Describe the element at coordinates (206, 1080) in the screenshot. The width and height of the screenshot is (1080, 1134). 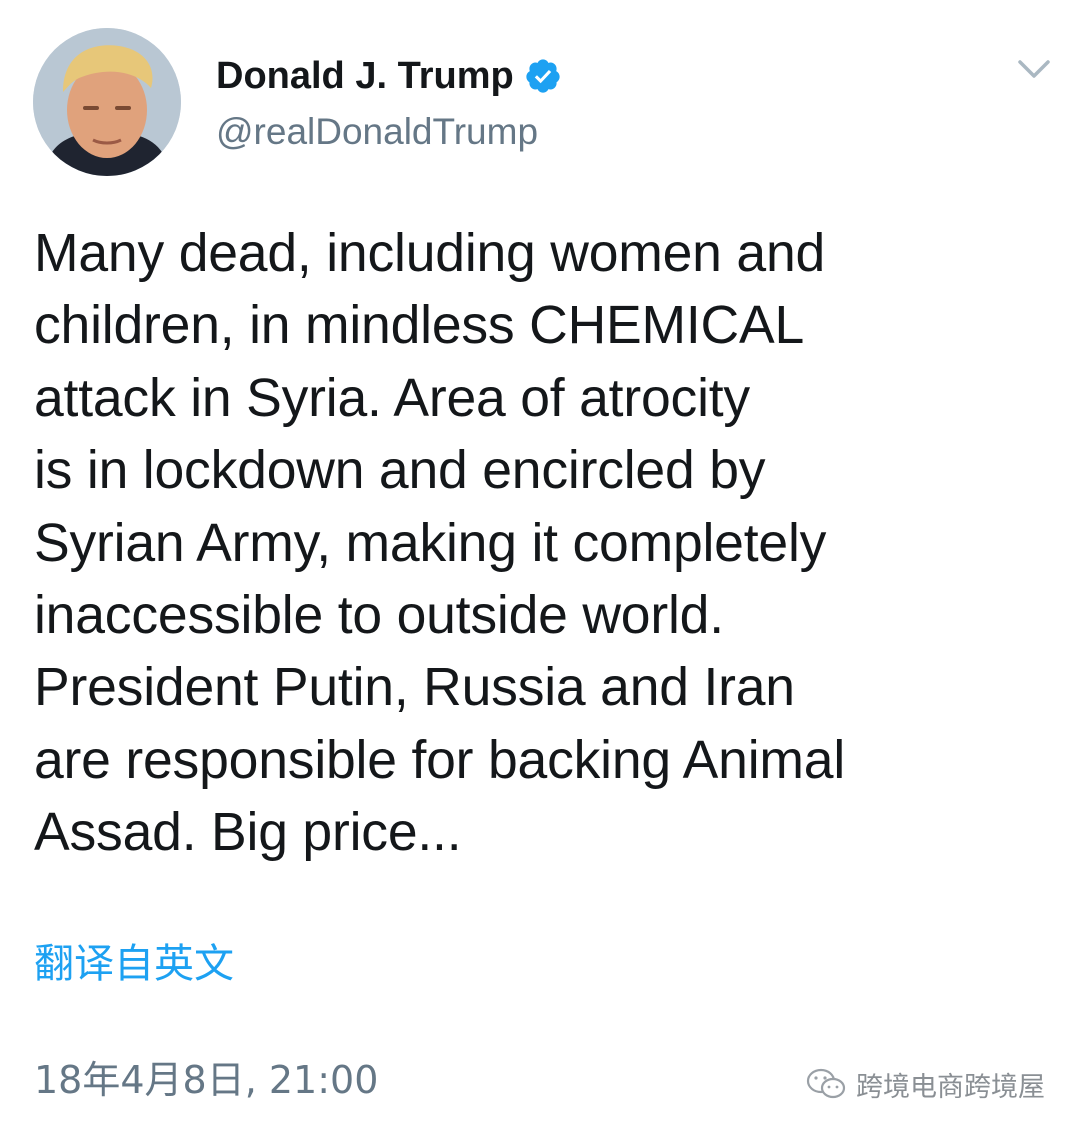
I see `tweet-timestamp: 18年4月8日, 21:00` at that location.